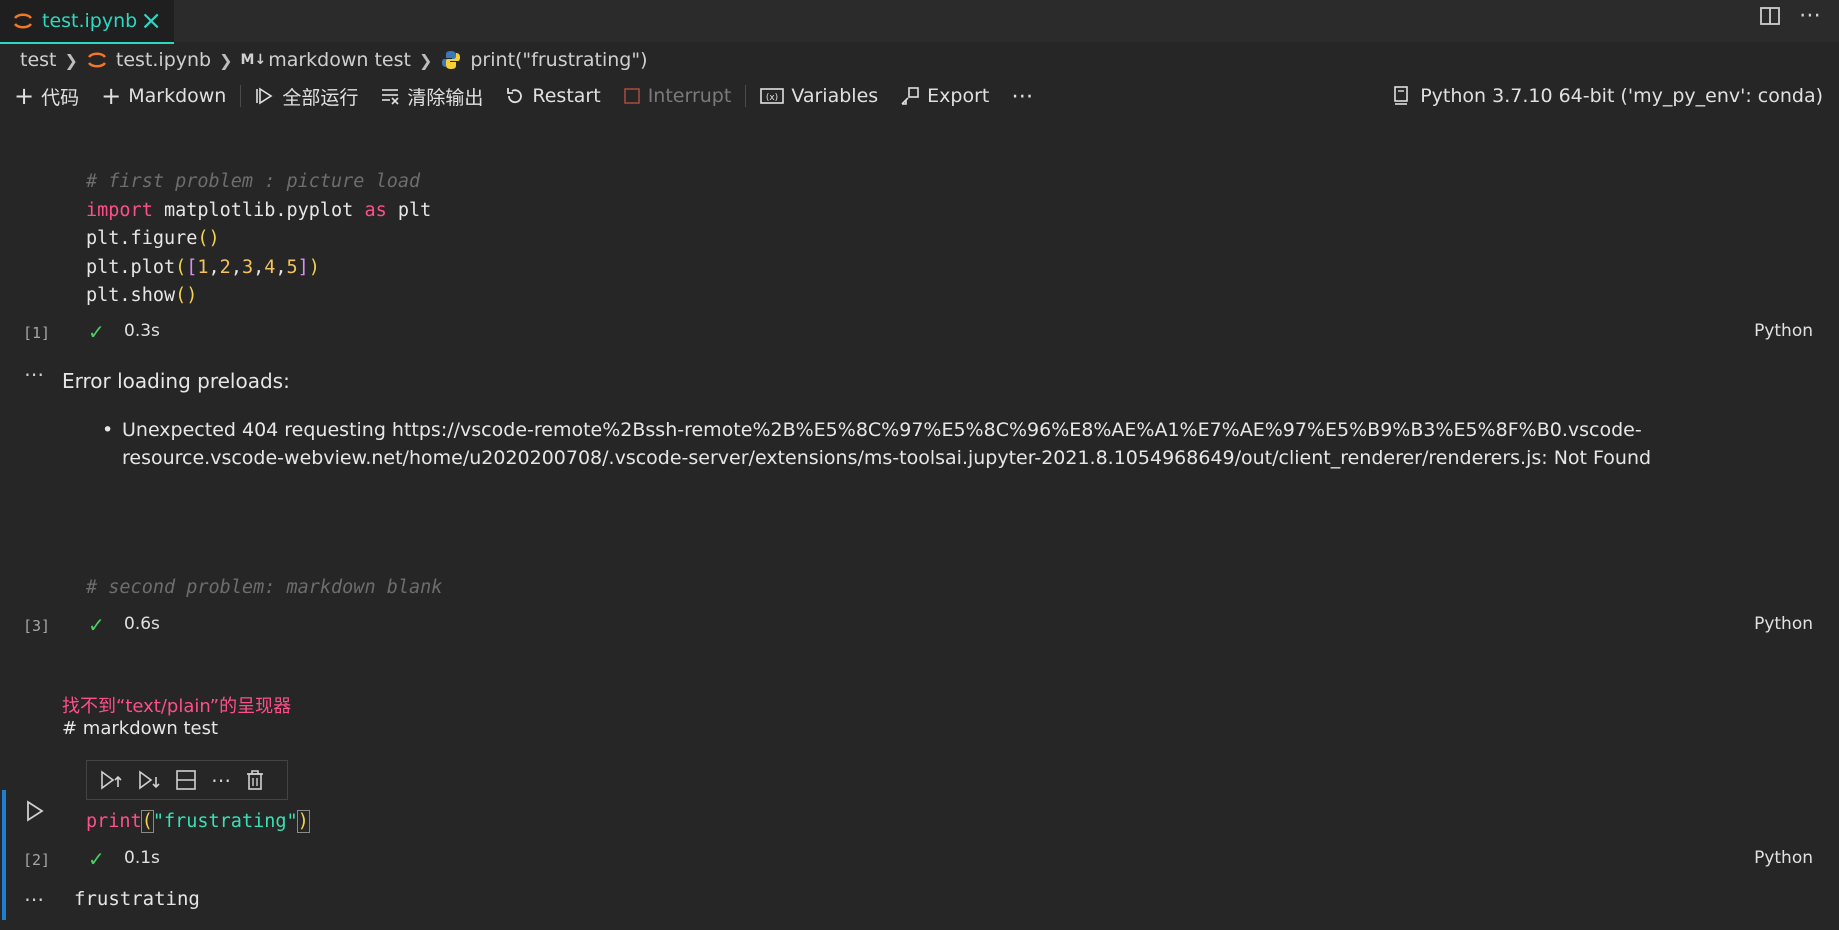 The width and height of the screenshot is (1839, 930). Describe the element at coordinates (38, 60) in the screenshot. I see `breadcrumb-folder: test` at that location.